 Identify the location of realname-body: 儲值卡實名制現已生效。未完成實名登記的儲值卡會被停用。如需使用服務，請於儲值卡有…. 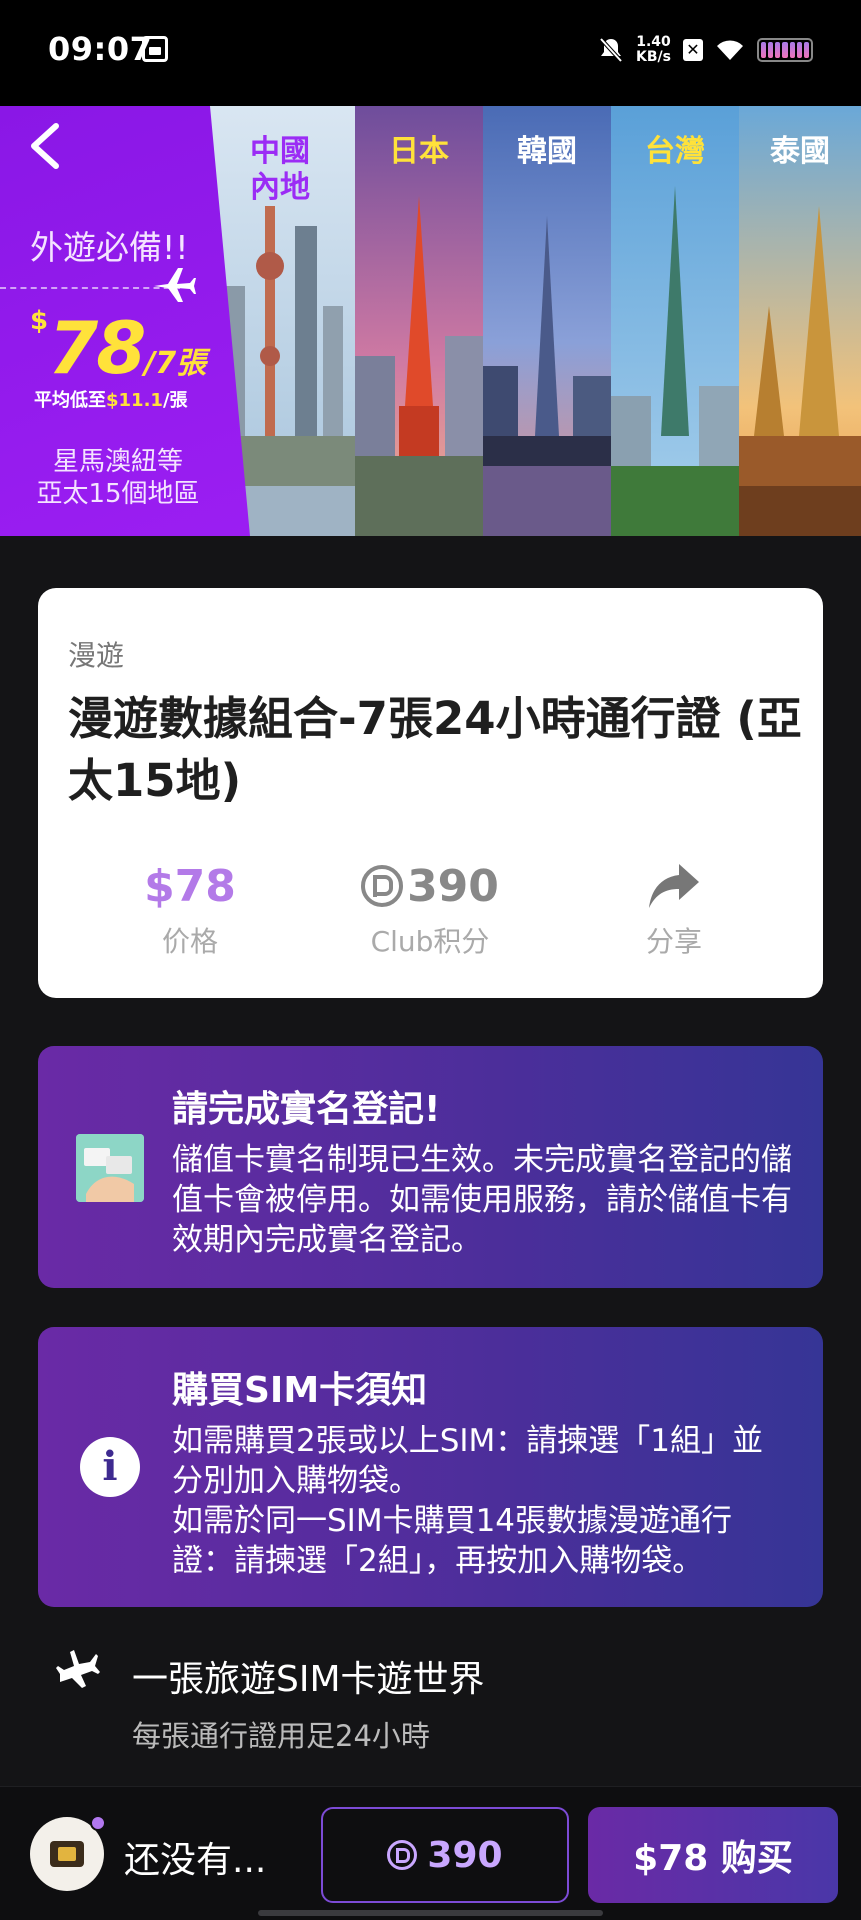
(482, 1200).